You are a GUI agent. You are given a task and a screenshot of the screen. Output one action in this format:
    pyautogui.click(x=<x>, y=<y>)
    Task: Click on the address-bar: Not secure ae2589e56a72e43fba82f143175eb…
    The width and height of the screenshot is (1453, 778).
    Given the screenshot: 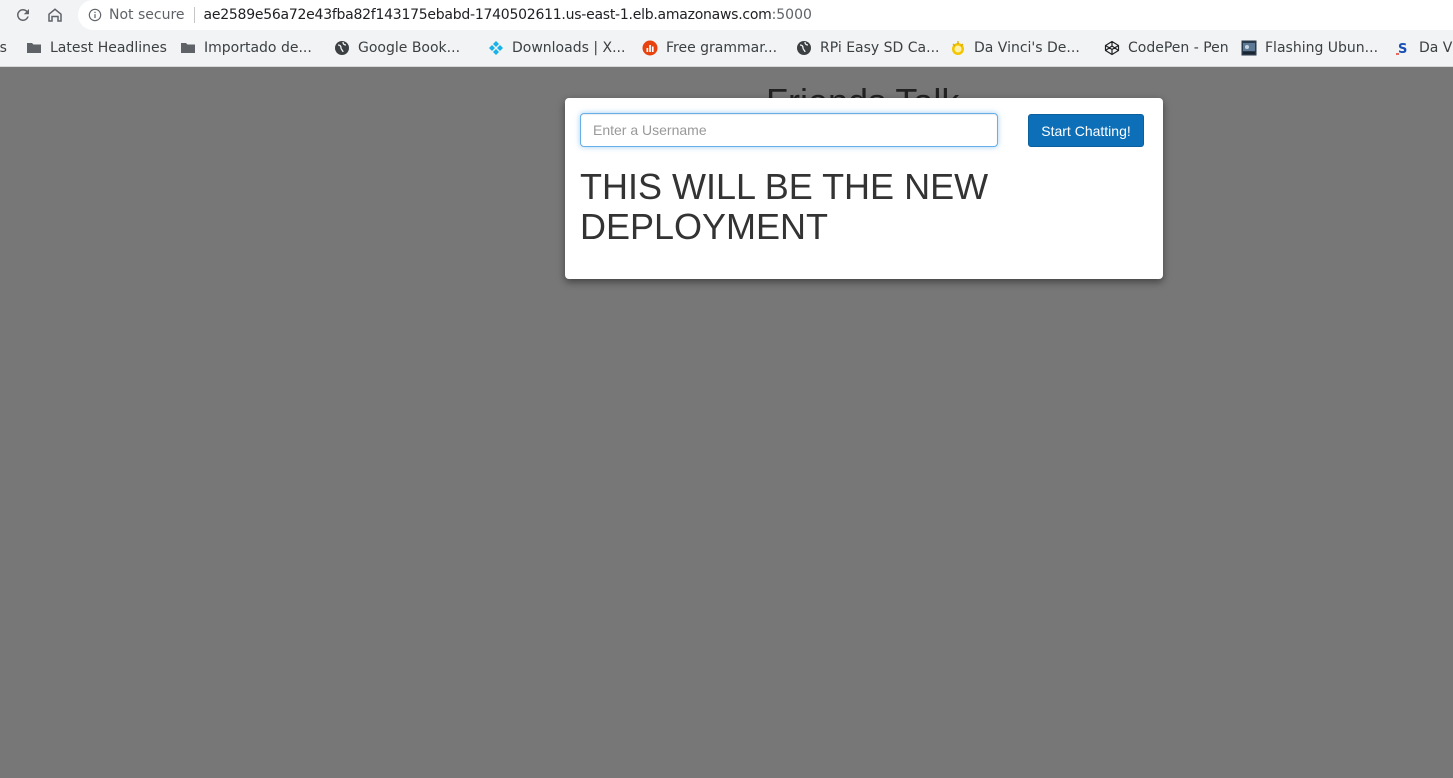 What is the action you would take?
    pyautogui.click(x=765, y=15)
    